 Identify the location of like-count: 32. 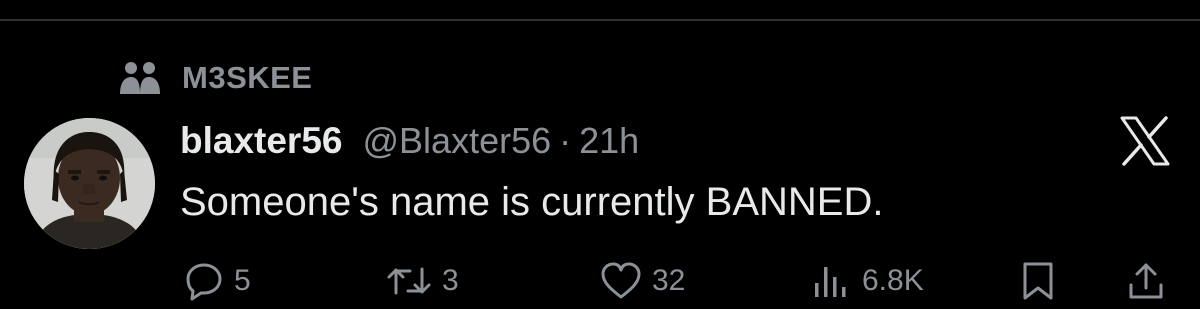
(669, 280).